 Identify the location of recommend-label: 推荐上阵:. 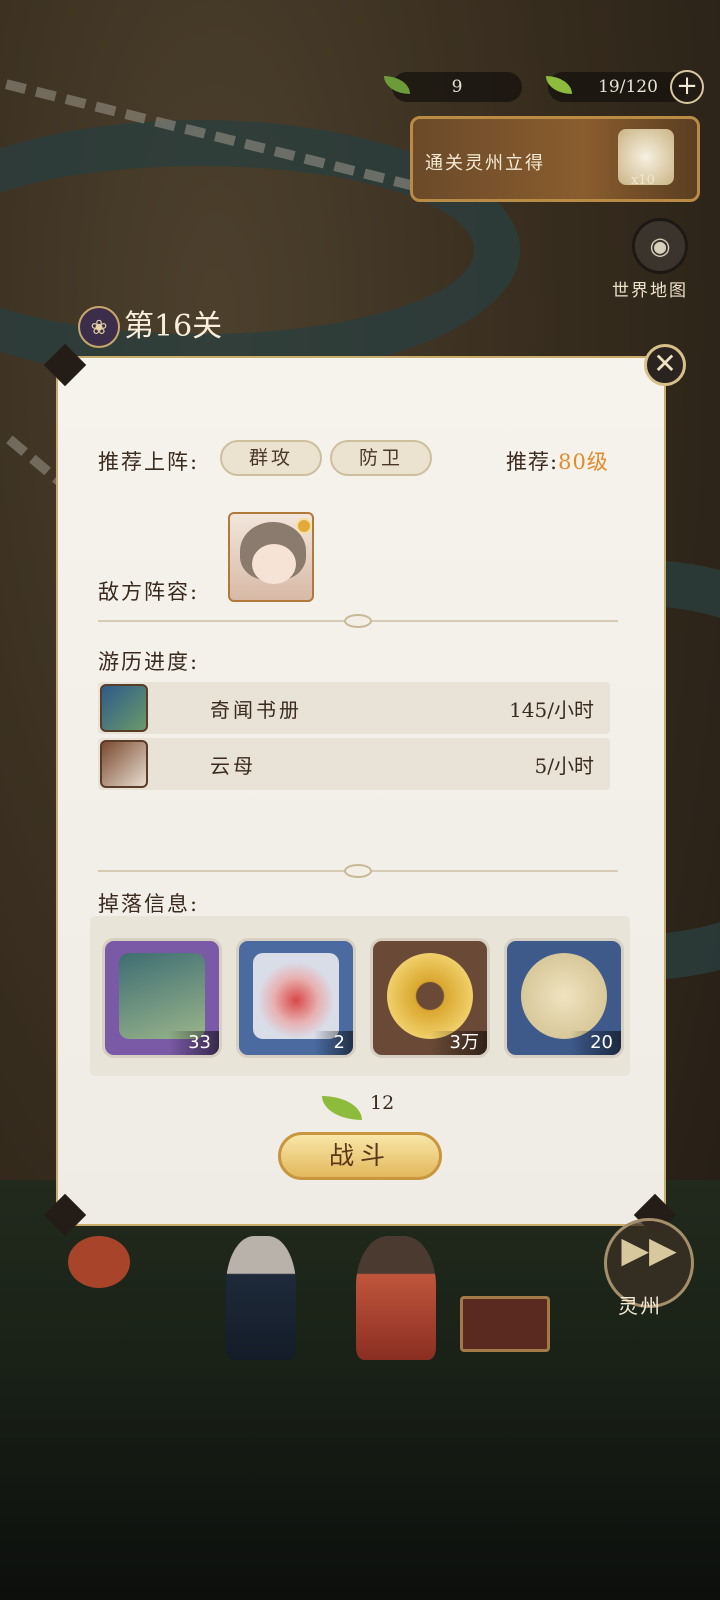
(149, 462).